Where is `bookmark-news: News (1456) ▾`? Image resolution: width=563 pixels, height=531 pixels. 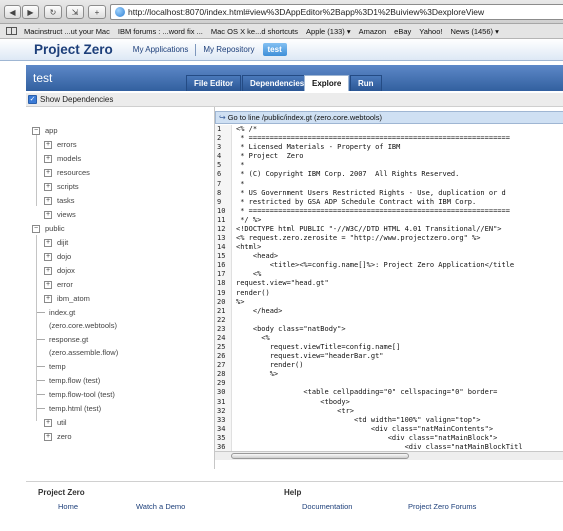
bookmark-news: News (1456) ▾ is located at coordinates (474, 31).